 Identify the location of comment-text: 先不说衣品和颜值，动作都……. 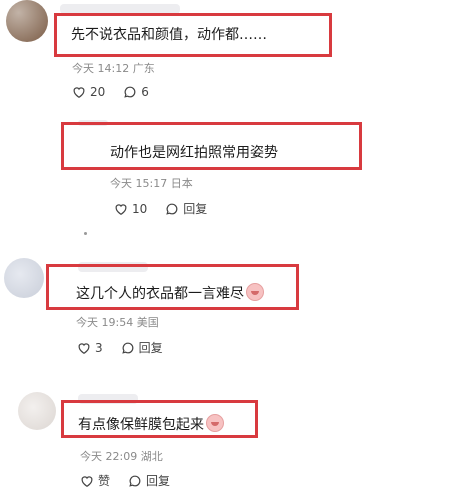
(169, 35).